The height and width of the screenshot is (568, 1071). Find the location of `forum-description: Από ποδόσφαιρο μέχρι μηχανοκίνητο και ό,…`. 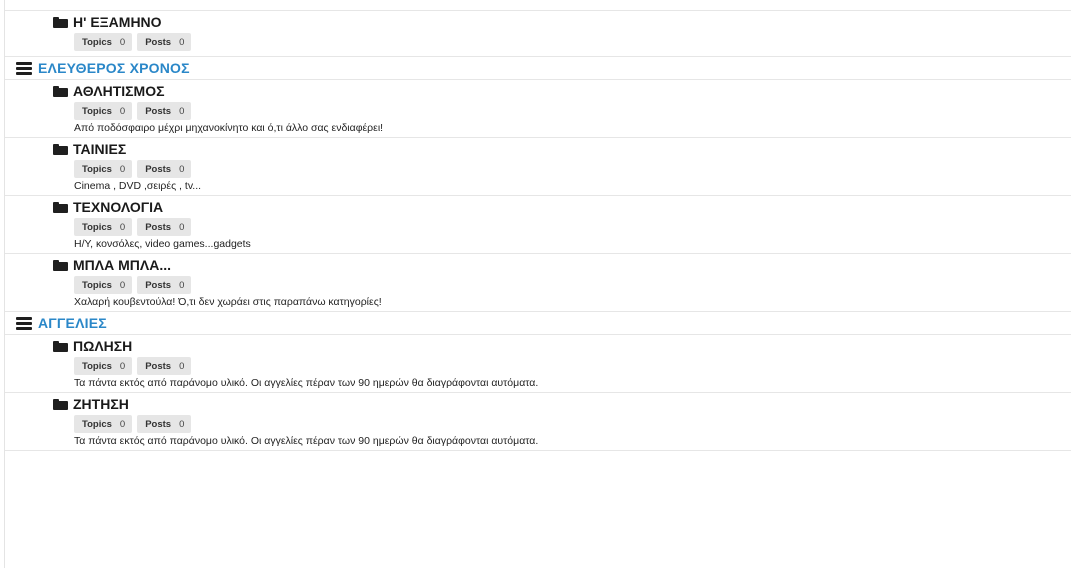

forum-description: Από ποδόσφαιρο μέχρι μηχανοκίνητο και ό,… is located at coordinates (229, 128).